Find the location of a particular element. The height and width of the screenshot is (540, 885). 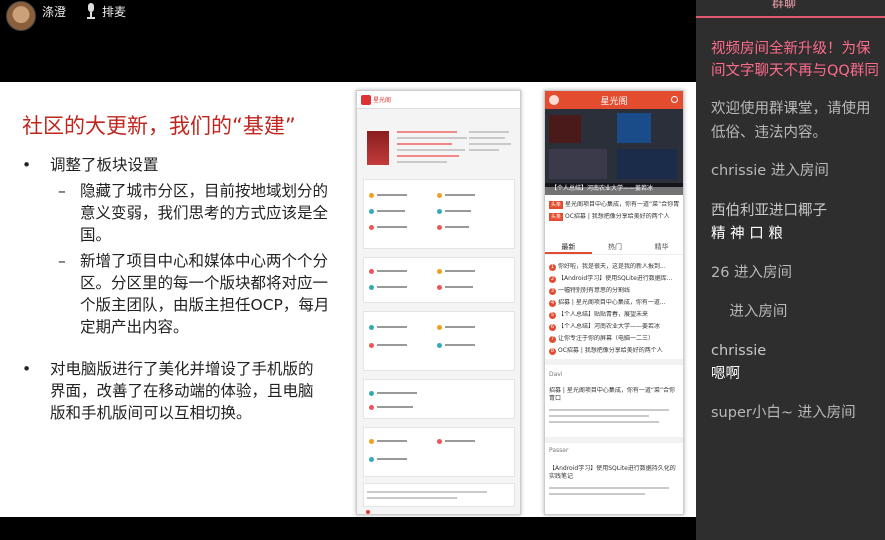

tab-group-chat: 群聊 is located at coordinates (790, 9).